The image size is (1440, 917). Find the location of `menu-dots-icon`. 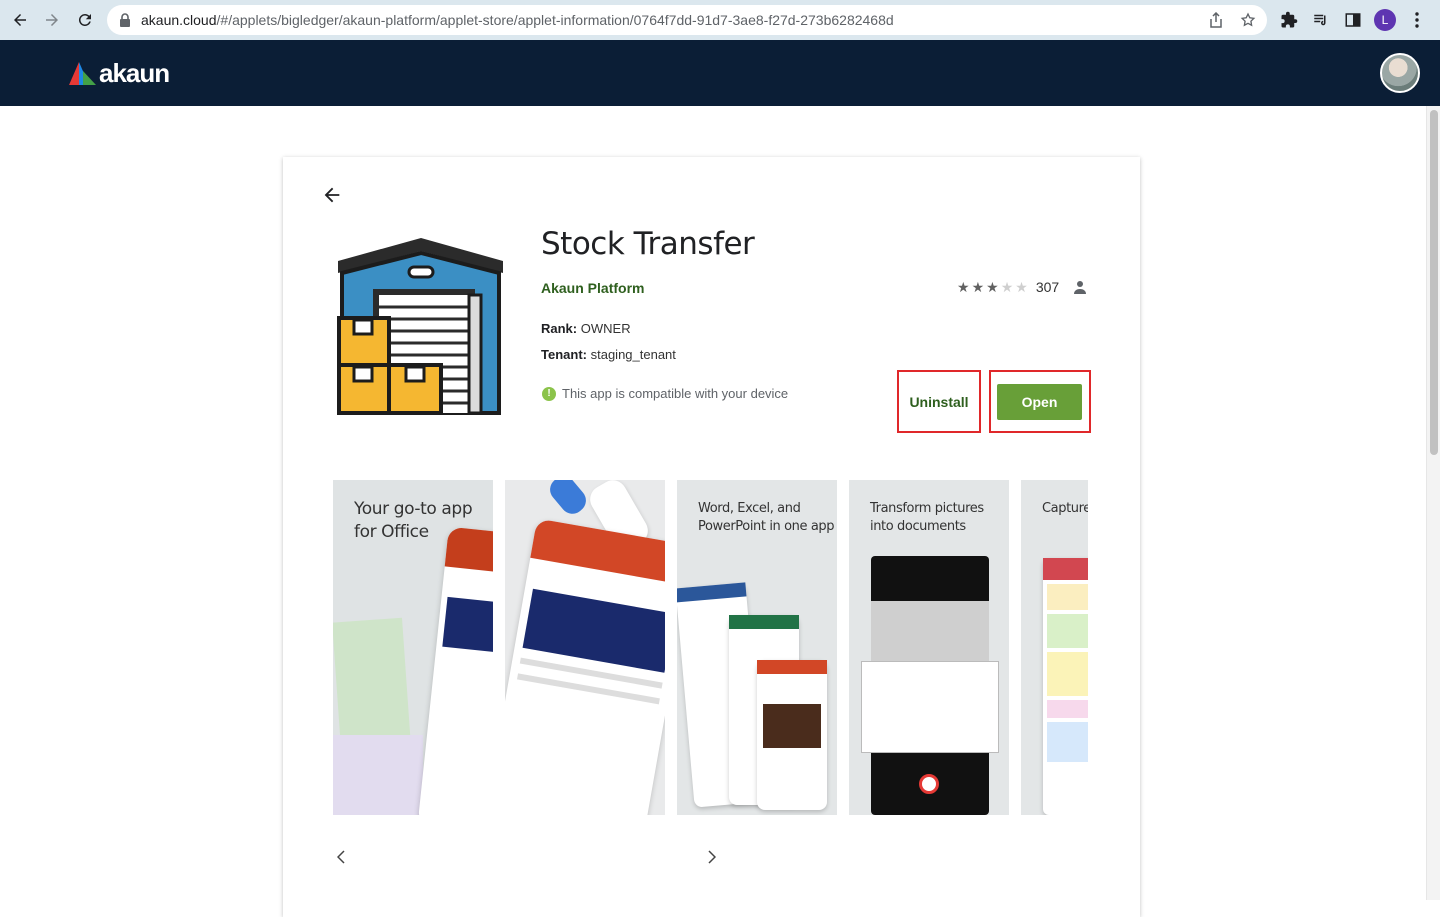

menu-dots-icon is located at coordinates (1417, 20).